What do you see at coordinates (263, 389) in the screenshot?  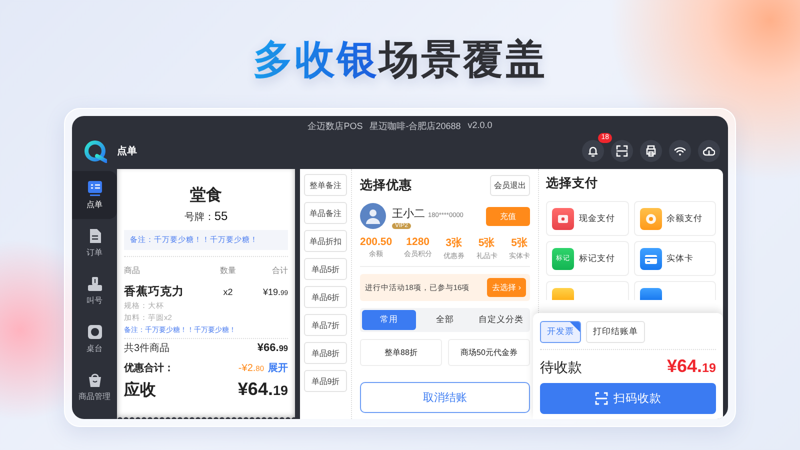 I see `amount-due: ¥64.19` at bounding box center [263, 389].